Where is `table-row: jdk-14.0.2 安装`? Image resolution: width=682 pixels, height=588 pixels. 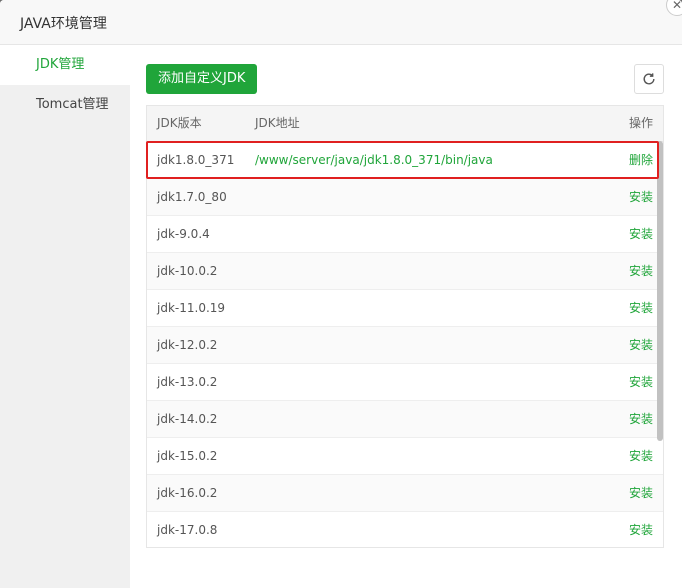
table-row: jdk-14.0.2 安装 is located at coordinates (405, 419).